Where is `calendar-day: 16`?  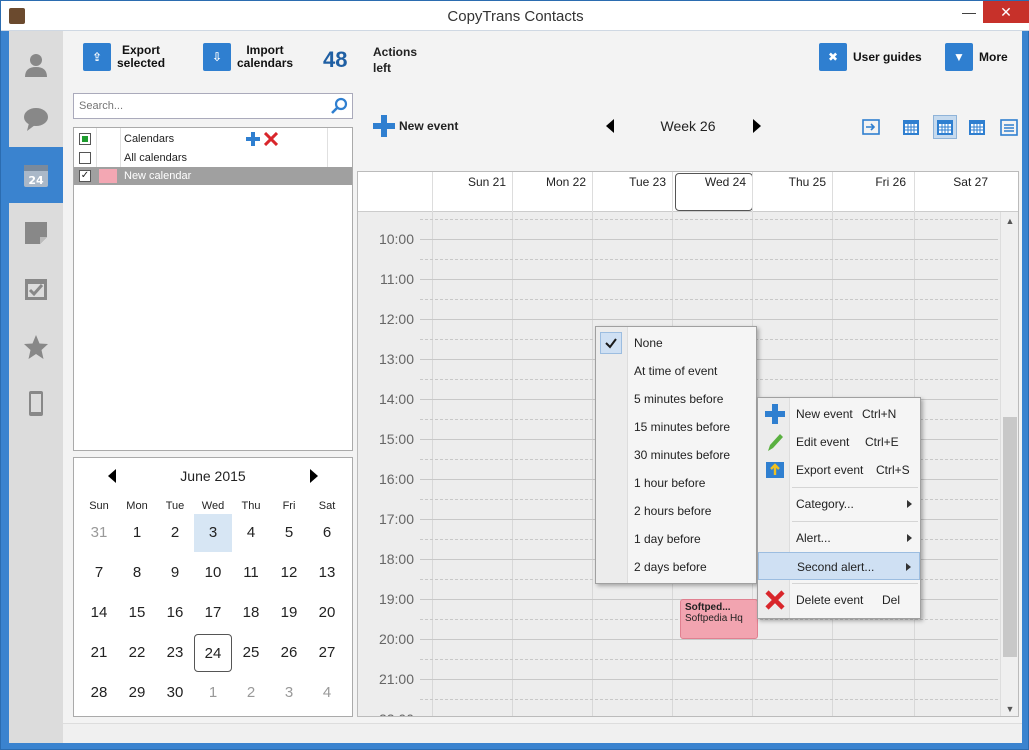 calendar-day: 16 is located at coordinates (175, 613).